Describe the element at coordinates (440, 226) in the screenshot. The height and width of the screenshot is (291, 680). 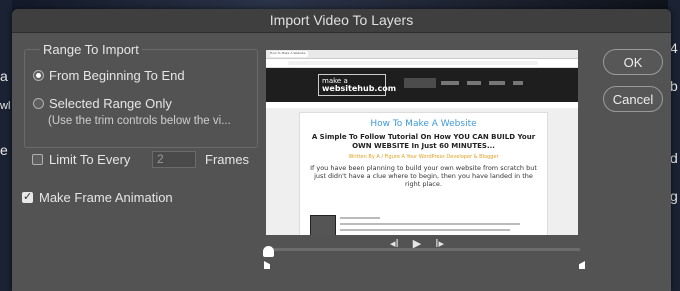
I see `preview-text-lines` at that location.